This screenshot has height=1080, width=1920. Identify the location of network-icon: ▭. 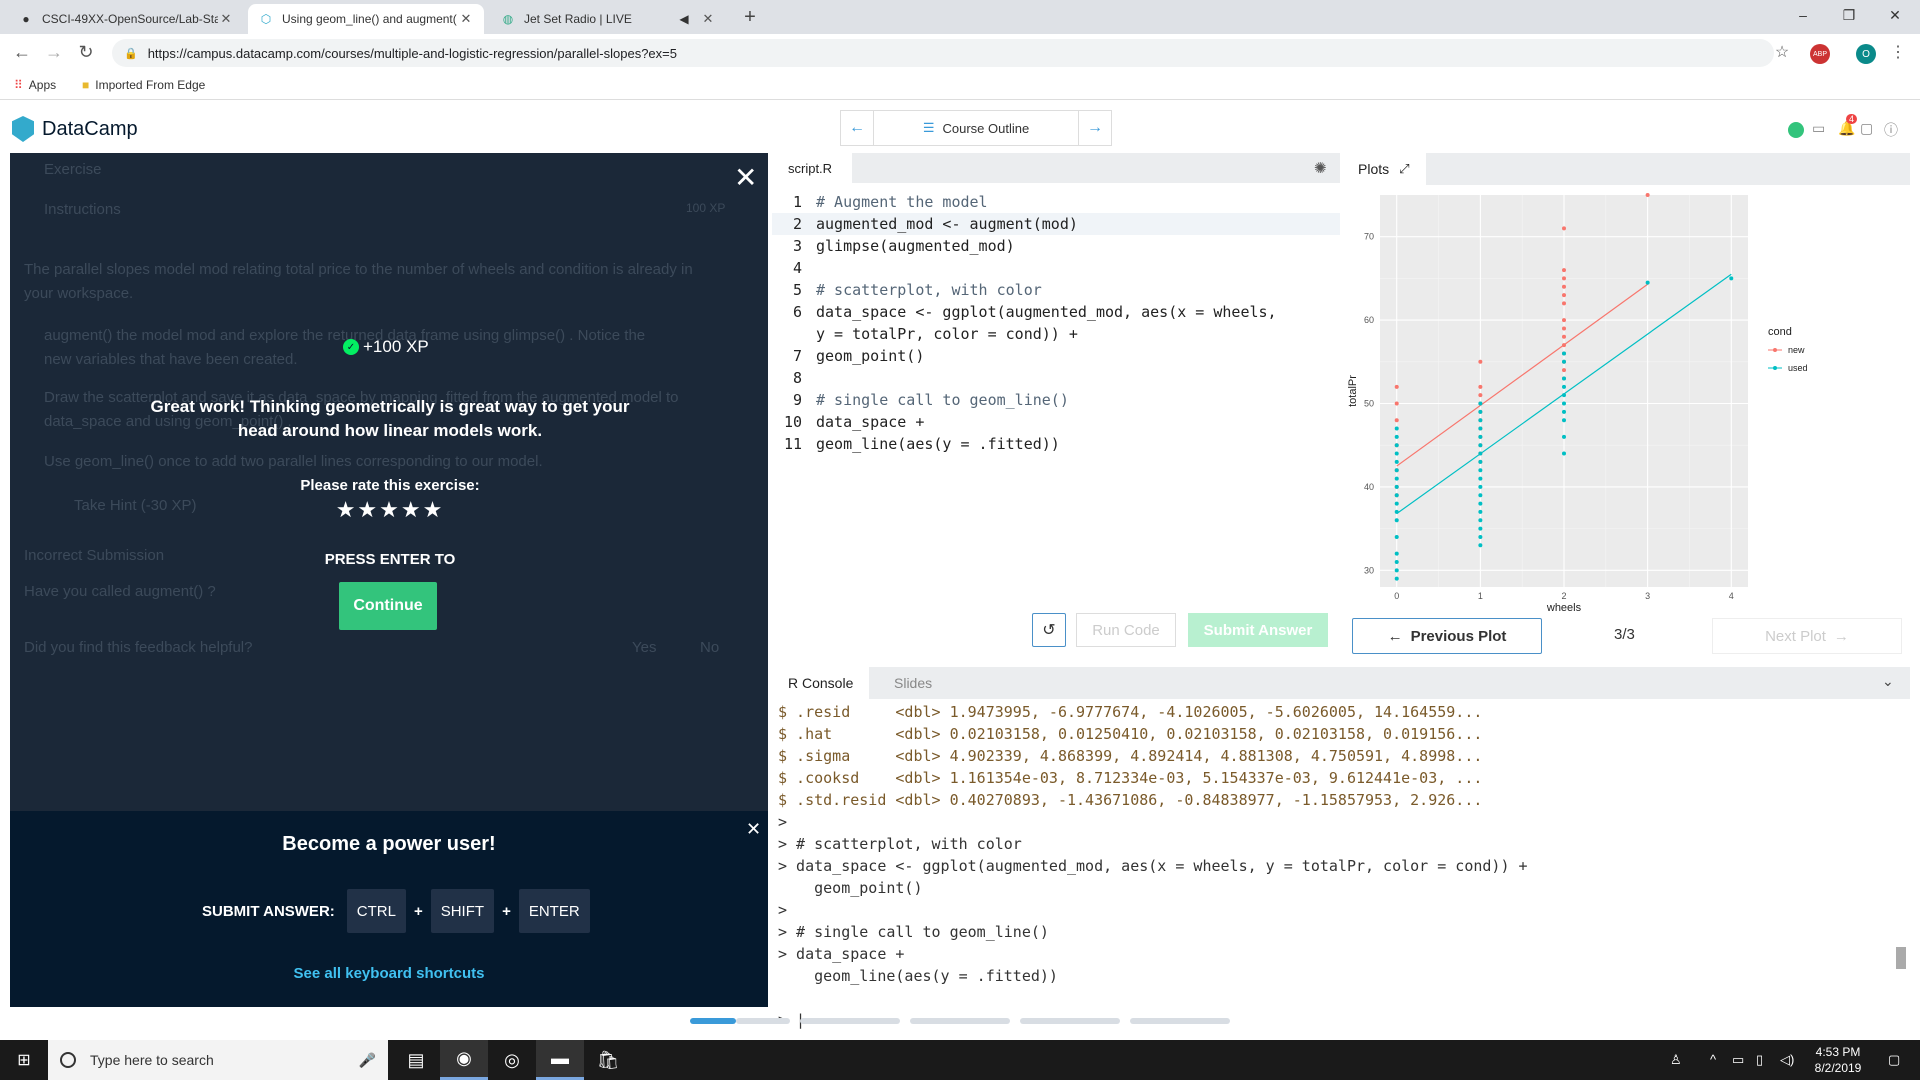
(1738, 1060).